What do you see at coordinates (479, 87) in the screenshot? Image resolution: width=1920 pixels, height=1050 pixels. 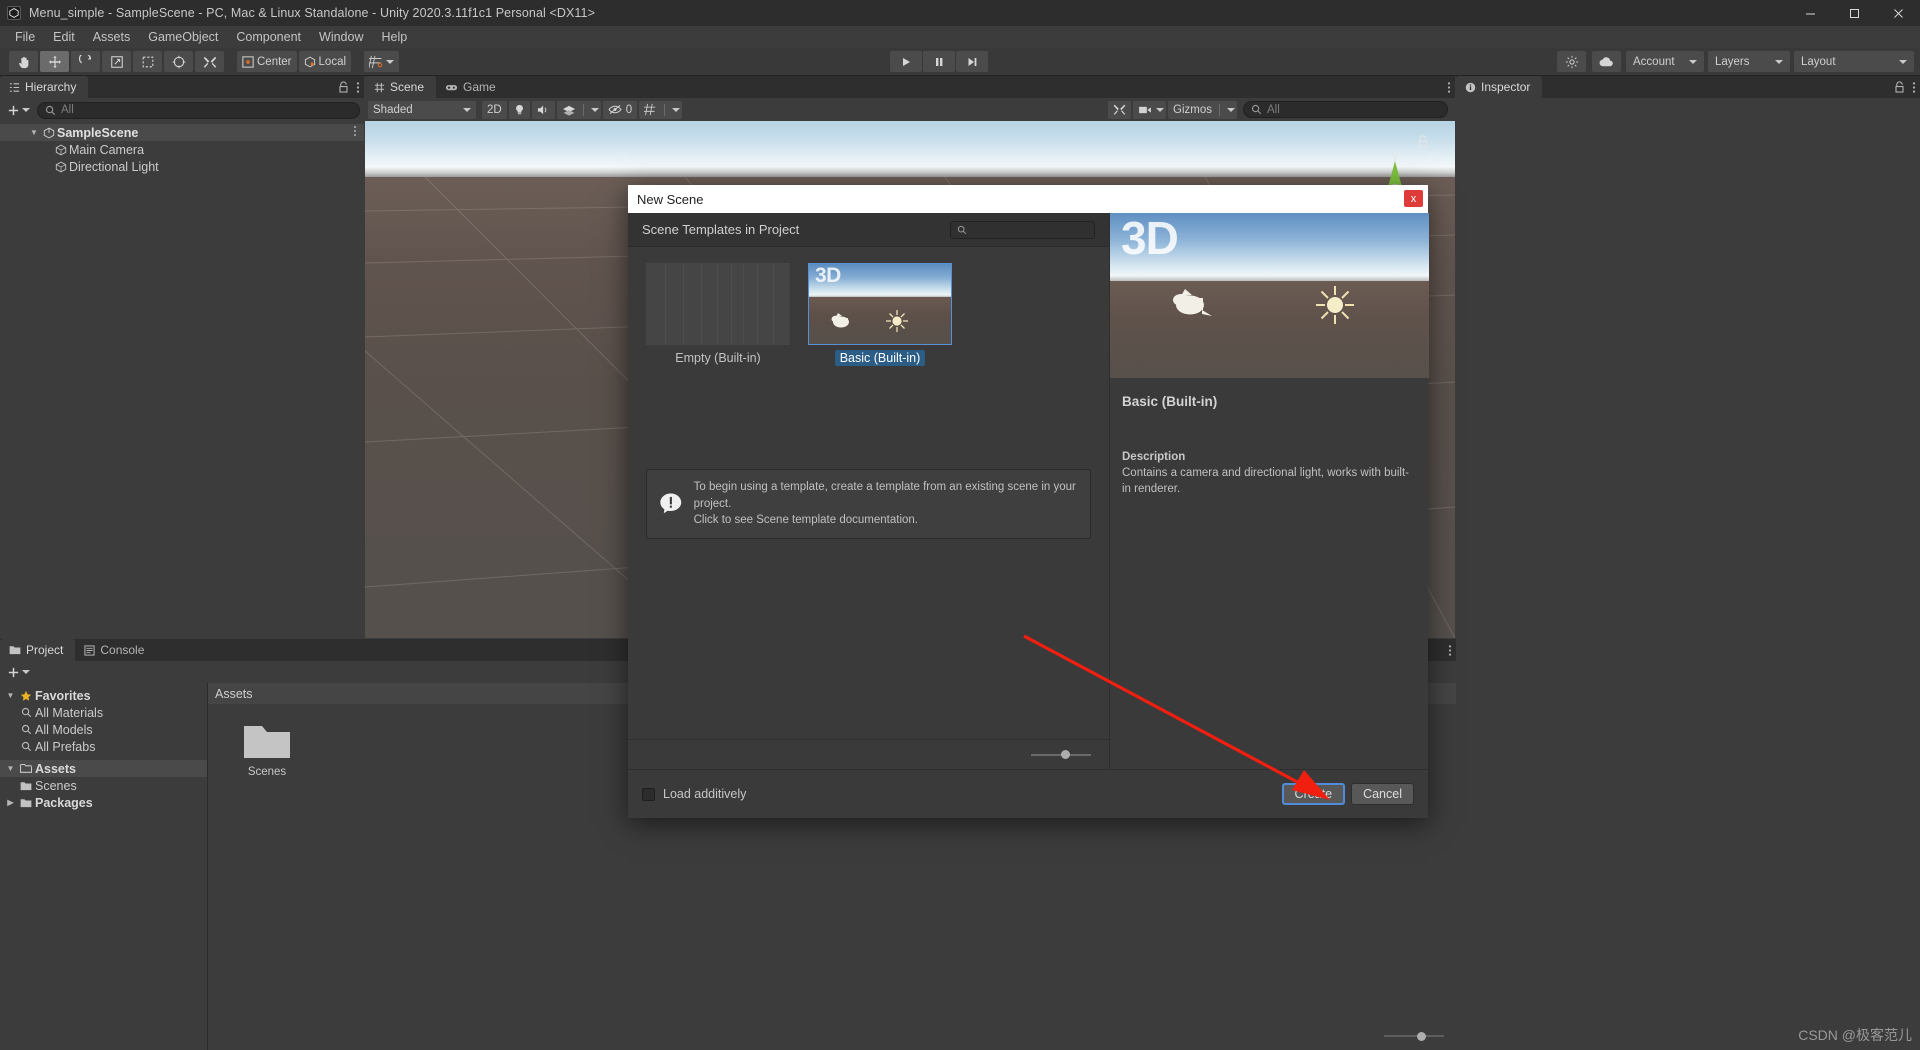 I see `game-tab-label: Game` at bounding box center [479, 87].